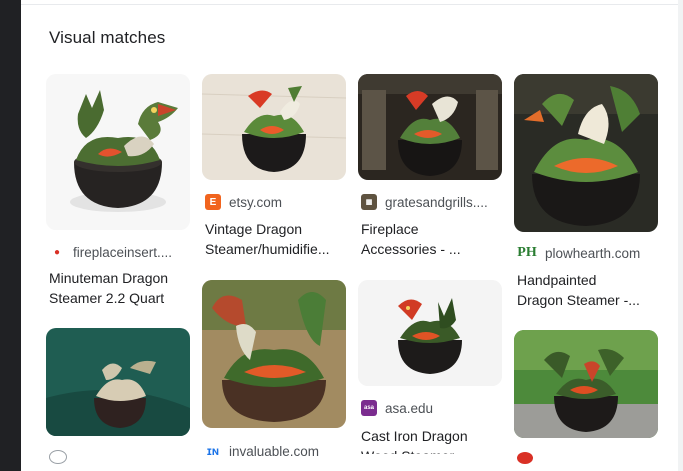 The image size is (683, 471). What do you see at coordinates (680, 235) in the screenshot?
I see `scrollbar-track` at bounding box center [680, 235].